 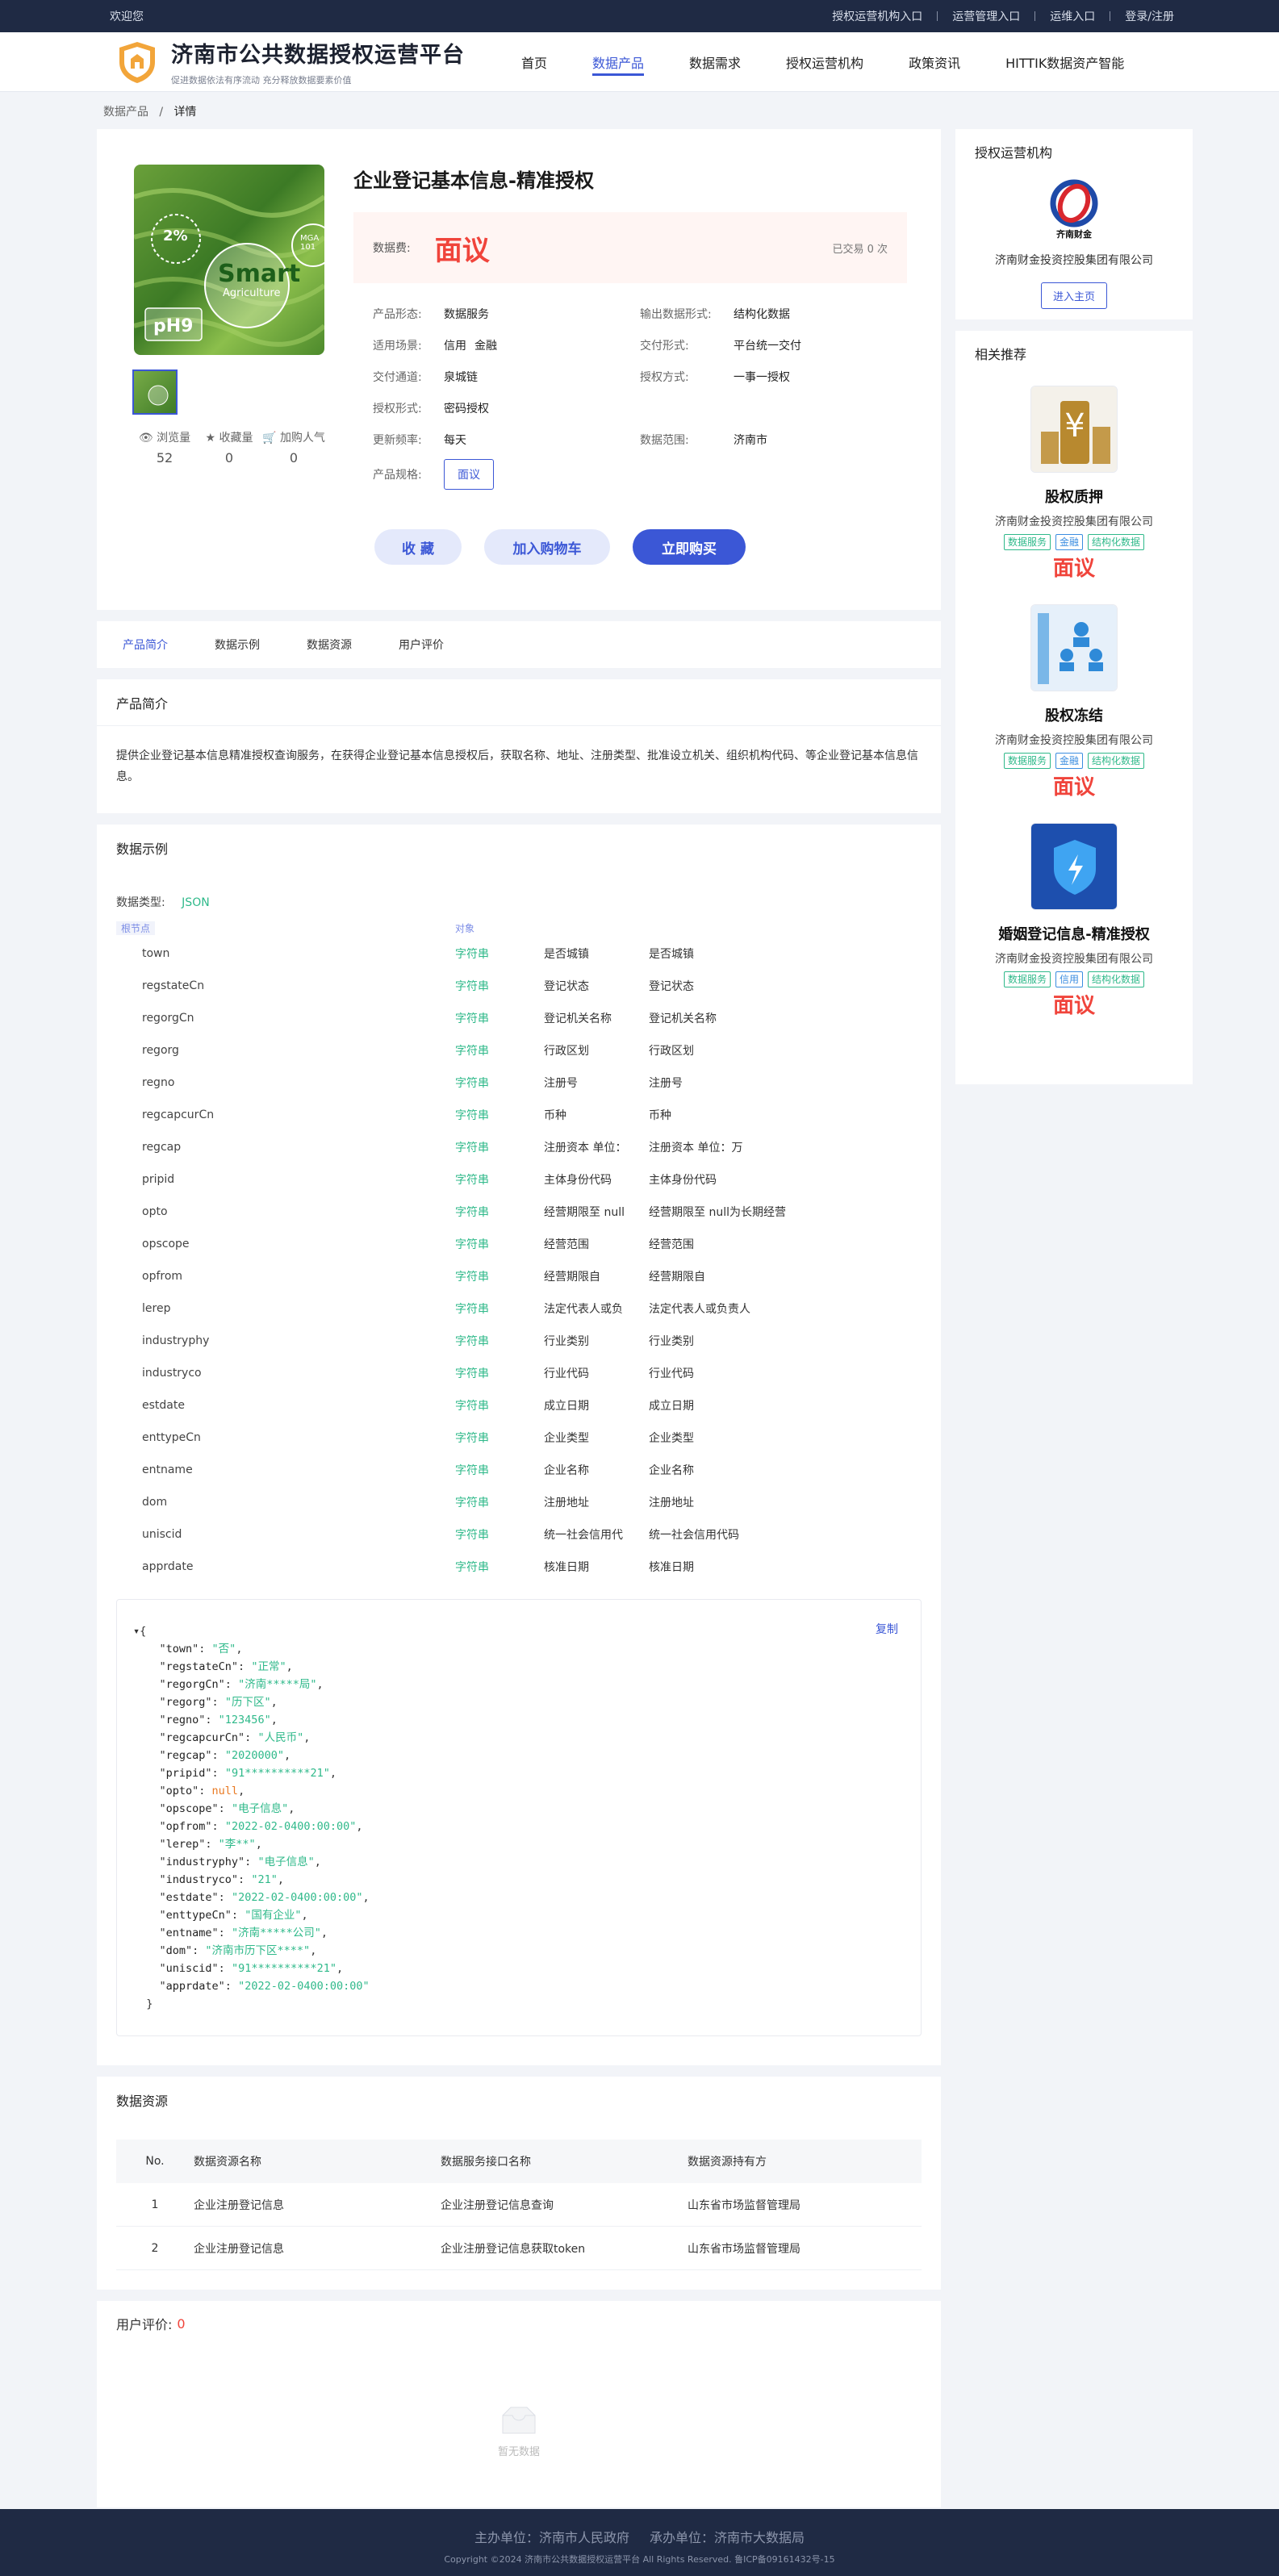 What do you see at coordinates (205, 1702) in the screenshot?
I see `json-line: "regorg": "历下区",` at bounding box center [205, 1702].